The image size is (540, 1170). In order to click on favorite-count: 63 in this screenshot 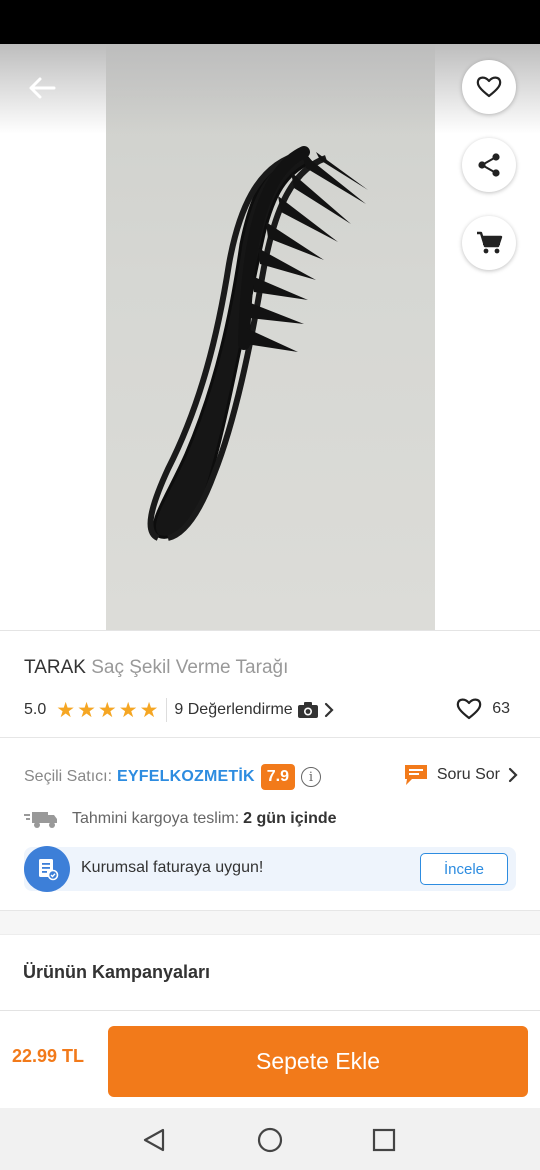, I will do `click(501, 708)`.